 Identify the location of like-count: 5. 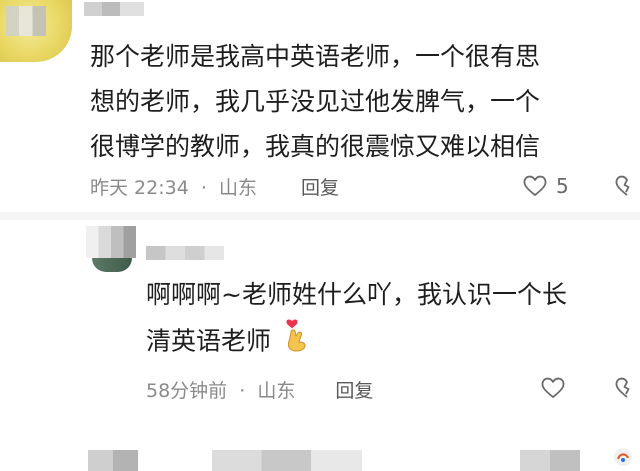
(562, 186).